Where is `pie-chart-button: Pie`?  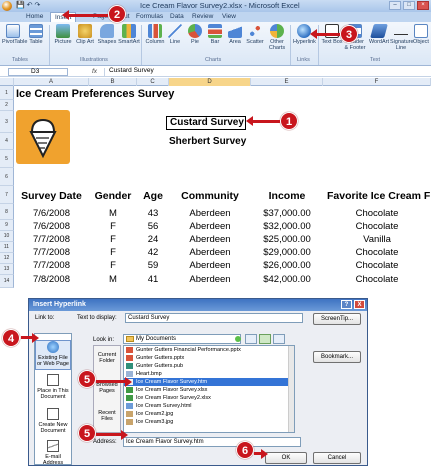 pie-chart-button: Pie is located at coordinates (195, 33).